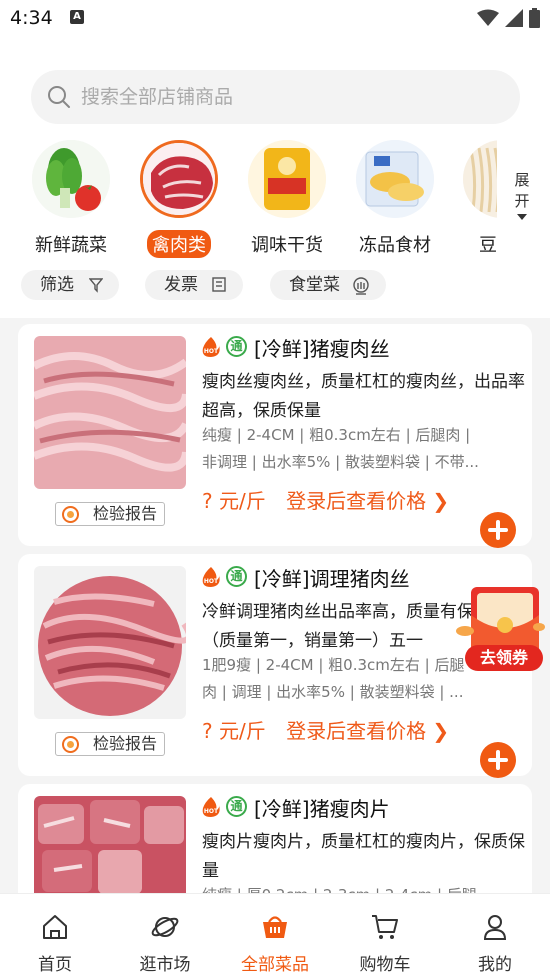 The width and height of the screenshot is (550, 979). What do you see at coordinates (71, 245) in the screenshot?
I see `category-label: 新鲜蔬菜` at bounding box center [71, 245].